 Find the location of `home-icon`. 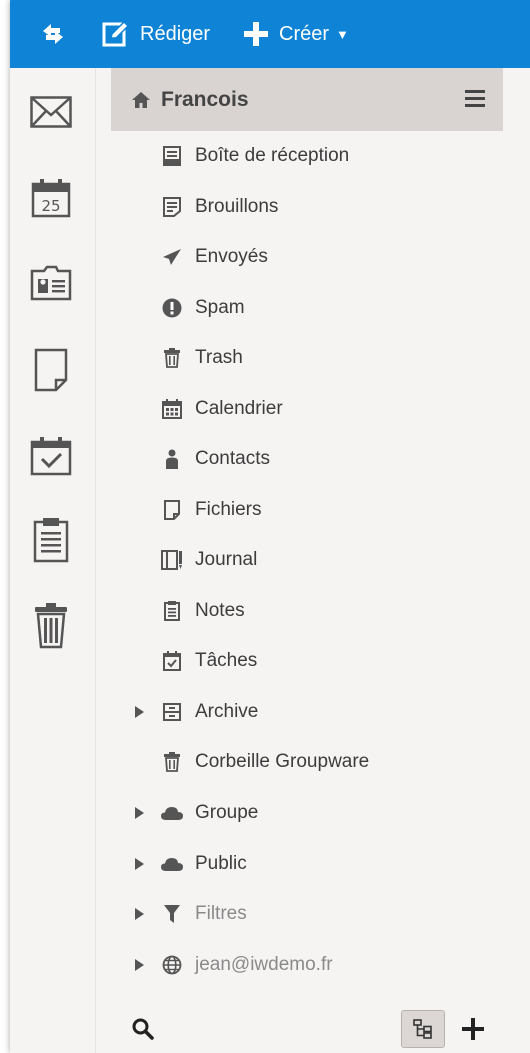

home-icon is located at coordinates (141, 99).